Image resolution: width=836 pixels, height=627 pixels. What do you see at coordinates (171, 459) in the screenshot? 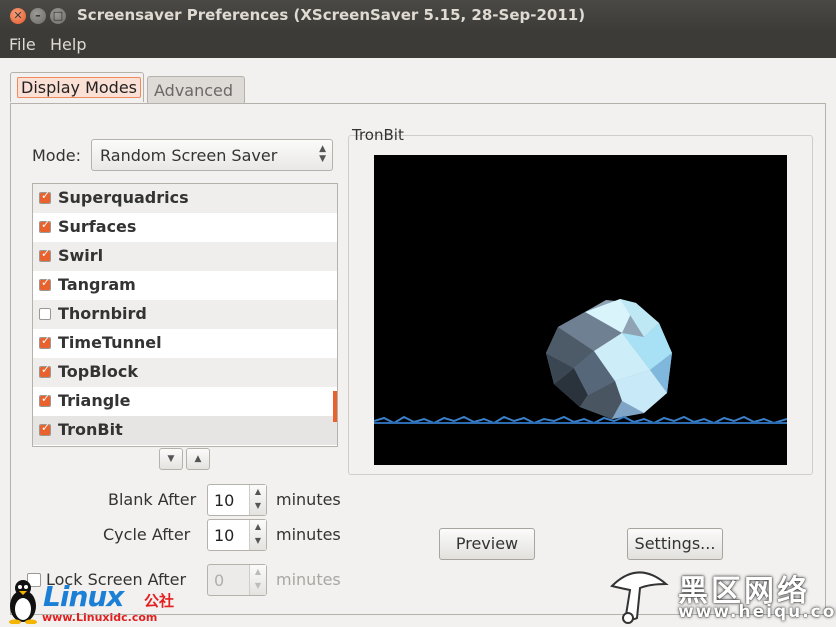
I see `move-down-button: ▼` at bounding box center [171, 459].